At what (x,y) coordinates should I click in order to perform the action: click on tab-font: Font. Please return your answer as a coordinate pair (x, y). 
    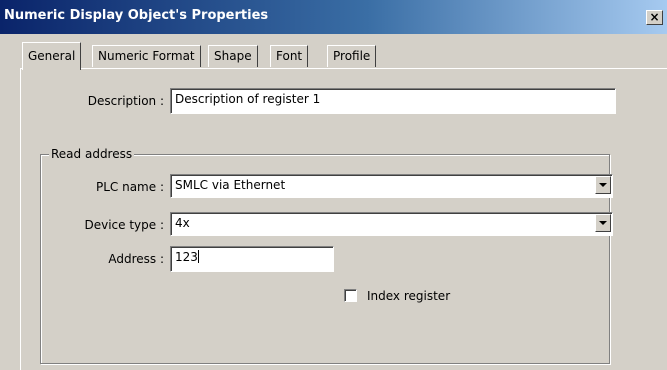
    Looking at the image, I should click on (289, 56).